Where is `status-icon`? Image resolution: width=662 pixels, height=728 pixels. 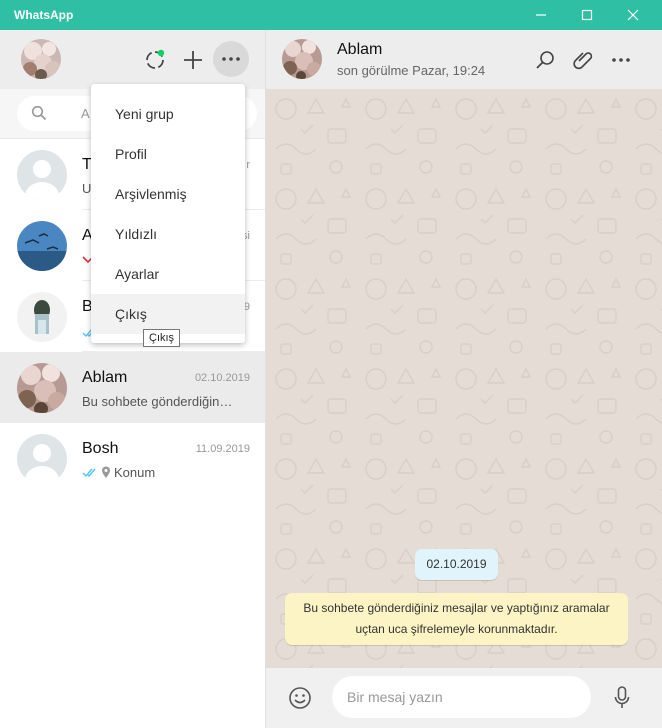
status-icon is located at coordinates (155, 59).